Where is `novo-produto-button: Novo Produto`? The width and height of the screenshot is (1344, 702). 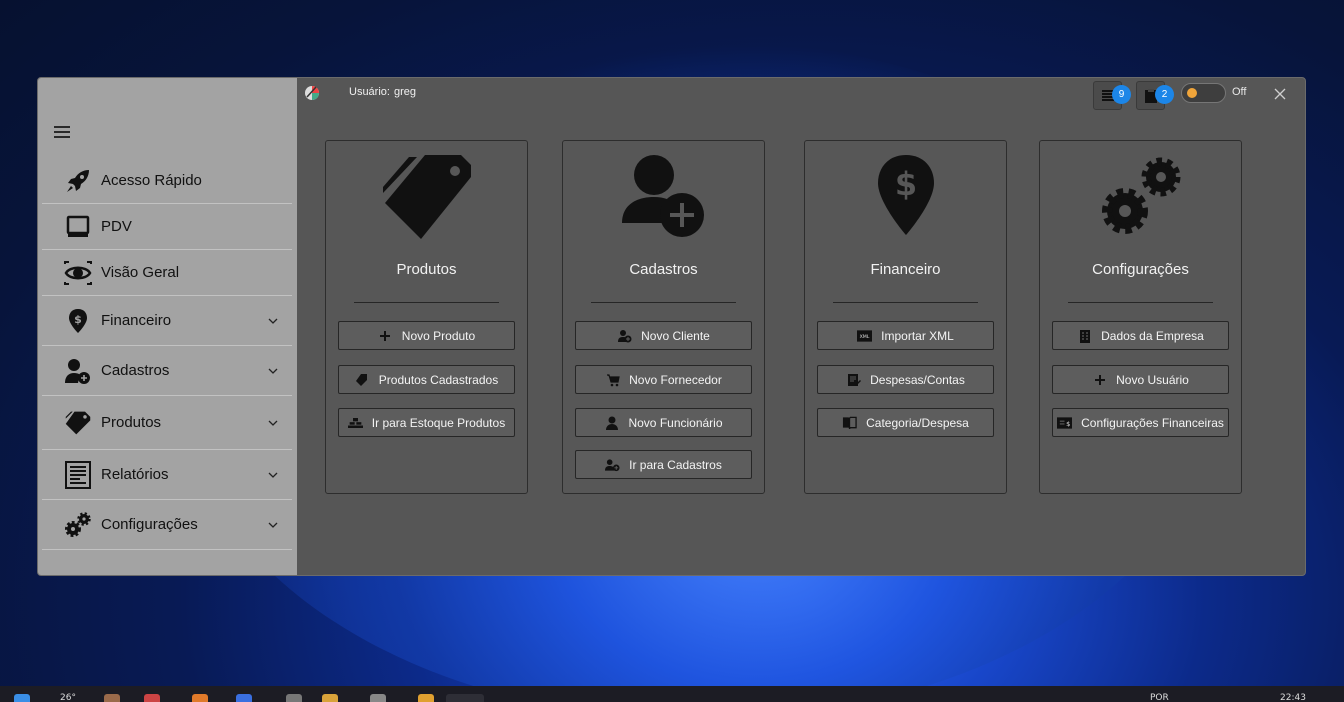
novo-produto-button: Novo Produto is located at coordinates (426, 335).